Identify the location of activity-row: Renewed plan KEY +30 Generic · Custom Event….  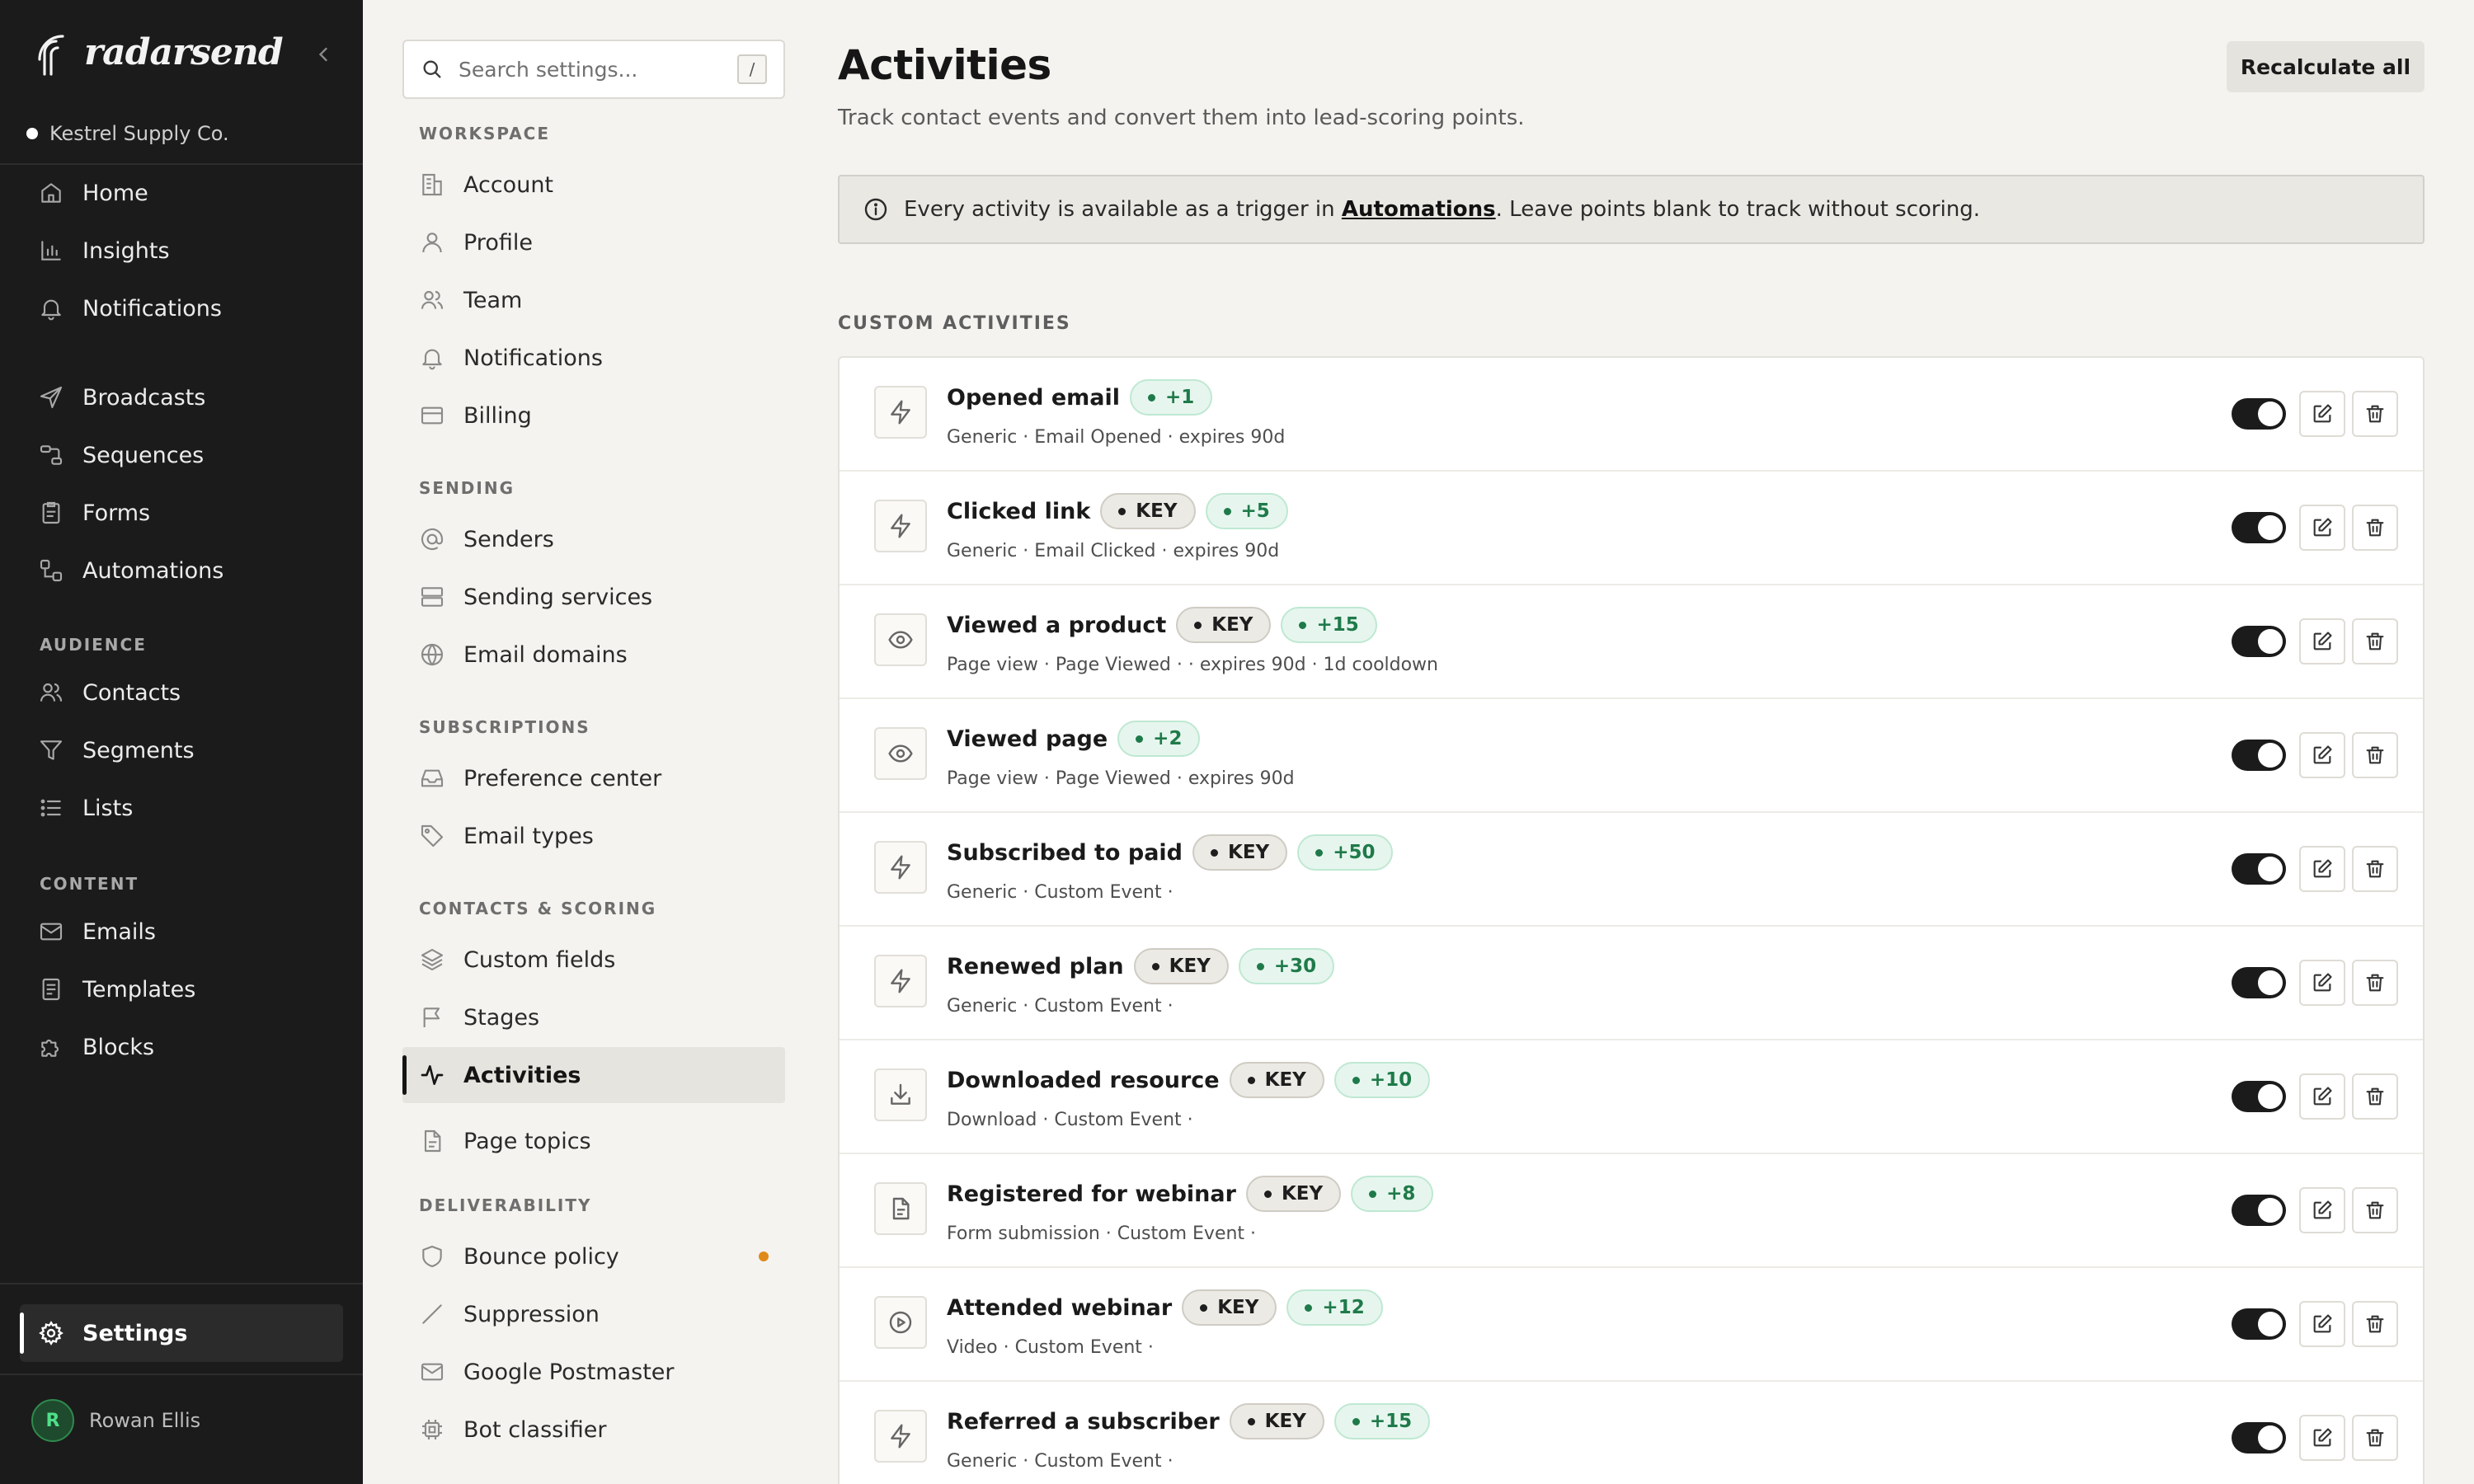
(1631, 983).